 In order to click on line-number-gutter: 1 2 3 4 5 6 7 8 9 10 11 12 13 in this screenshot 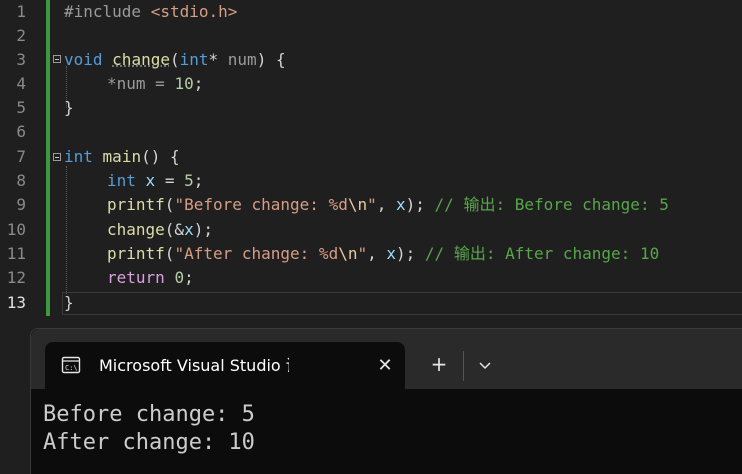, I will do `click(22, 159)`.